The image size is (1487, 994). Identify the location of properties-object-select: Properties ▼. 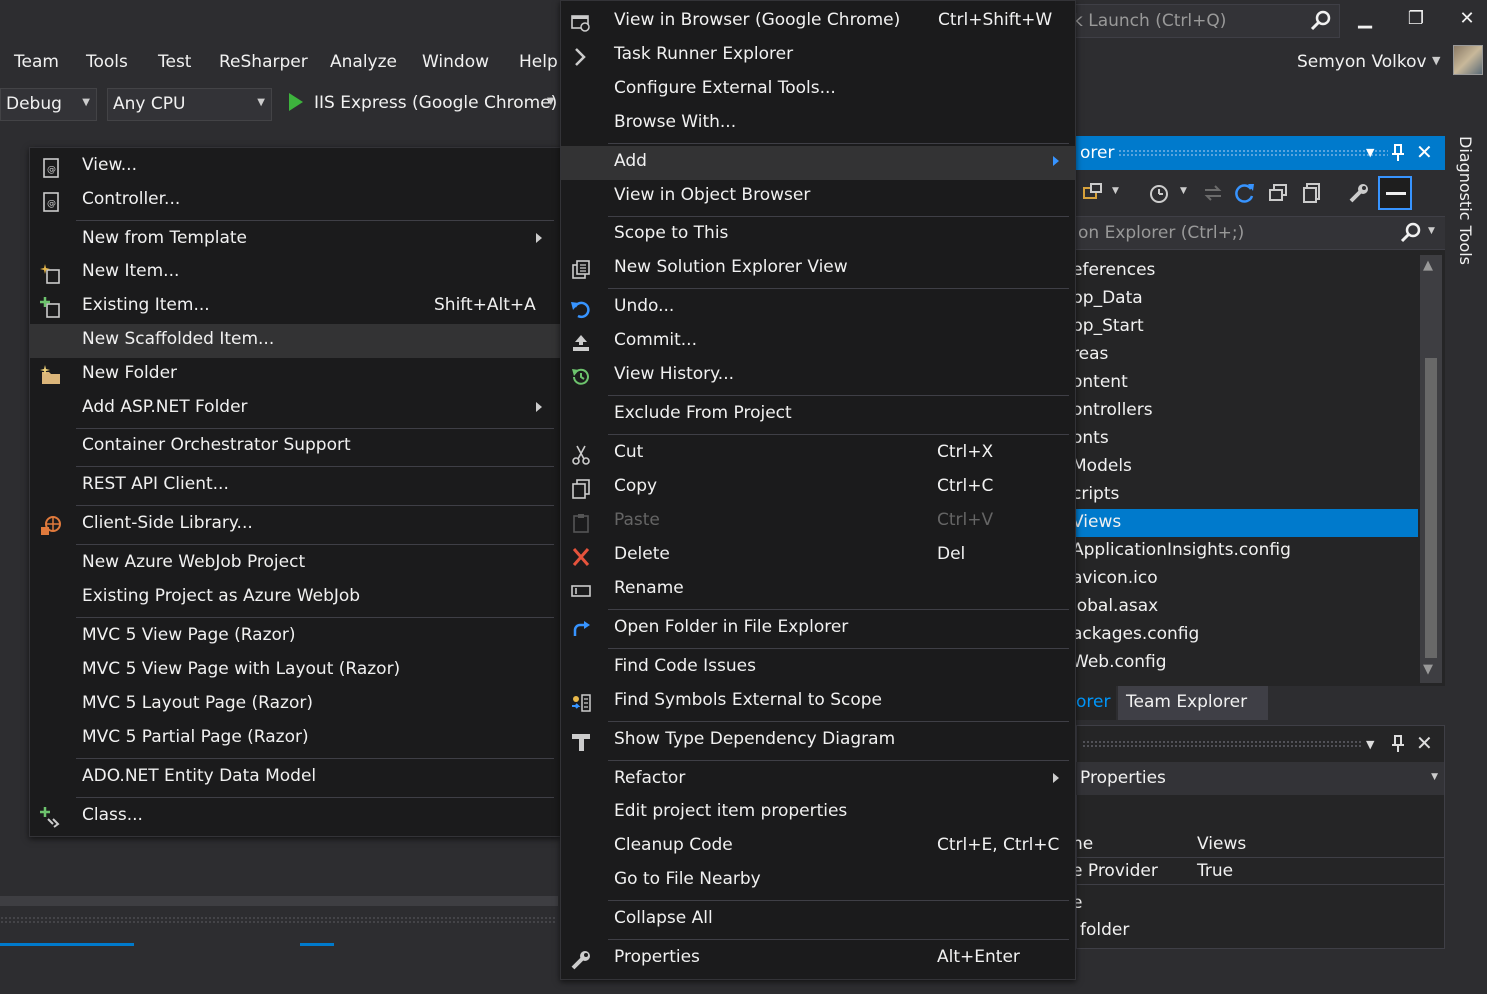
(1260, 778).